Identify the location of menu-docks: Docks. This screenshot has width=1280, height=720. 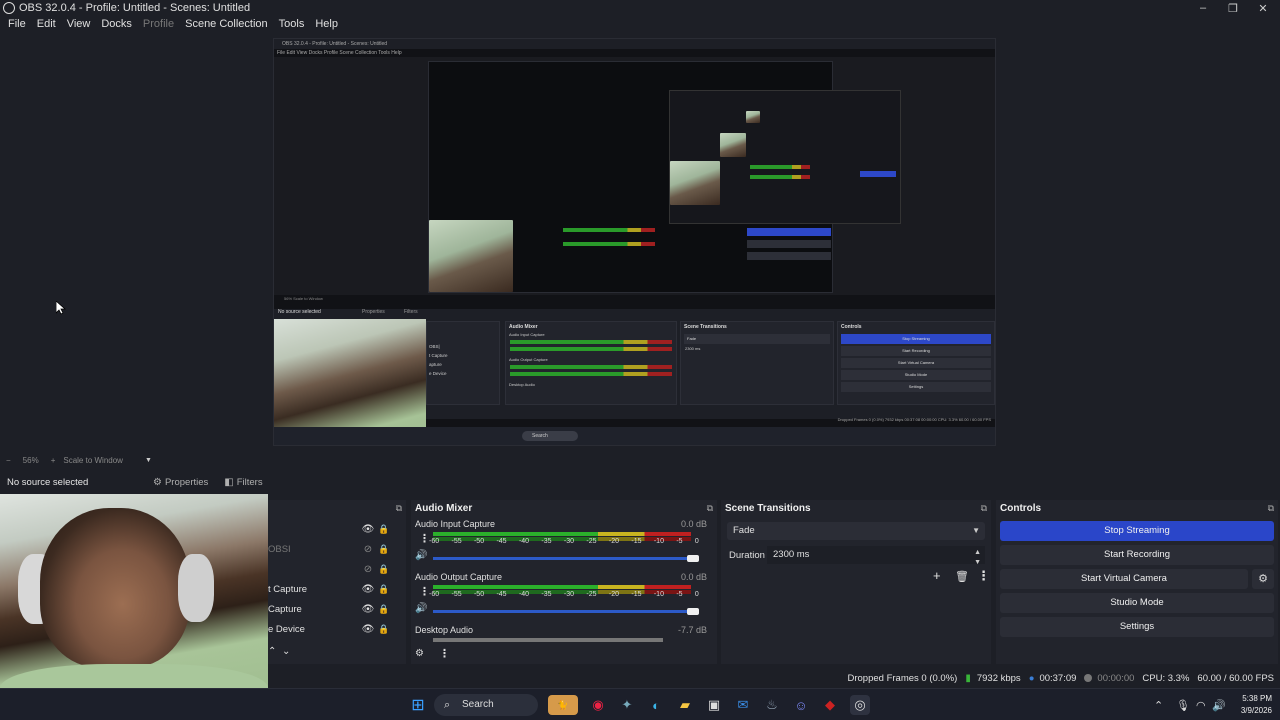
(116, 24).